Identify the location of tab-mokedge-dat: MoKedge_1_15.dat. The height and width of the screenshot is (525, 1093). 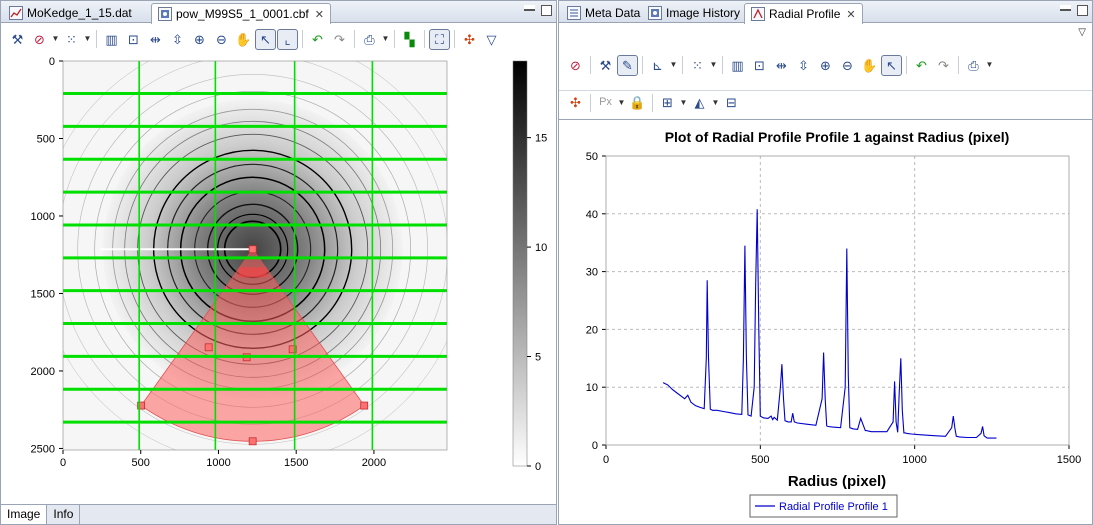
(70, 13).